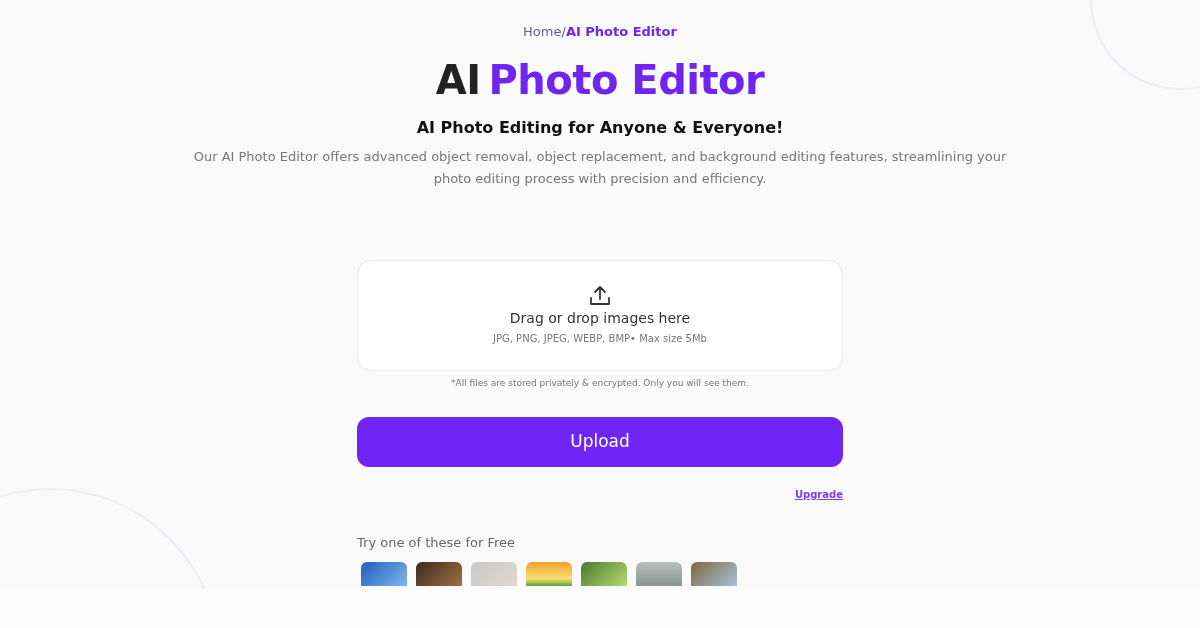 The width and height of the screenshot is (1200, 628). Describe the element at coordinates (621, 32) in the screenshot. I see `breadcrumb-current: AI Photo Editor` at that location.